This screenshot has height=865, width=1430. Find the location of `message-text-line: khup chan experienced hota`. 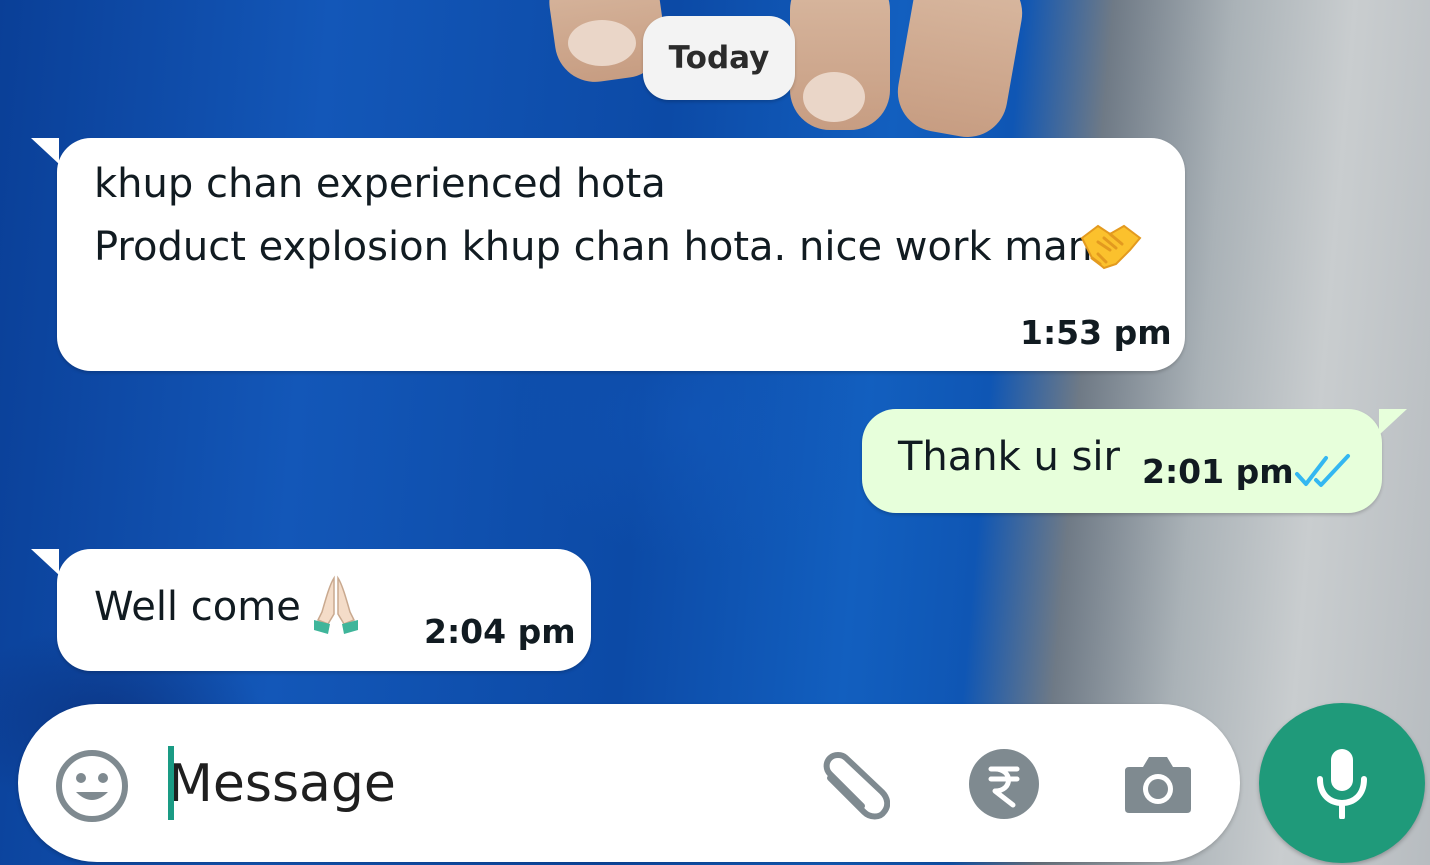

message-text-line: khup chan experienced hota is located at coordinates (380, 184).